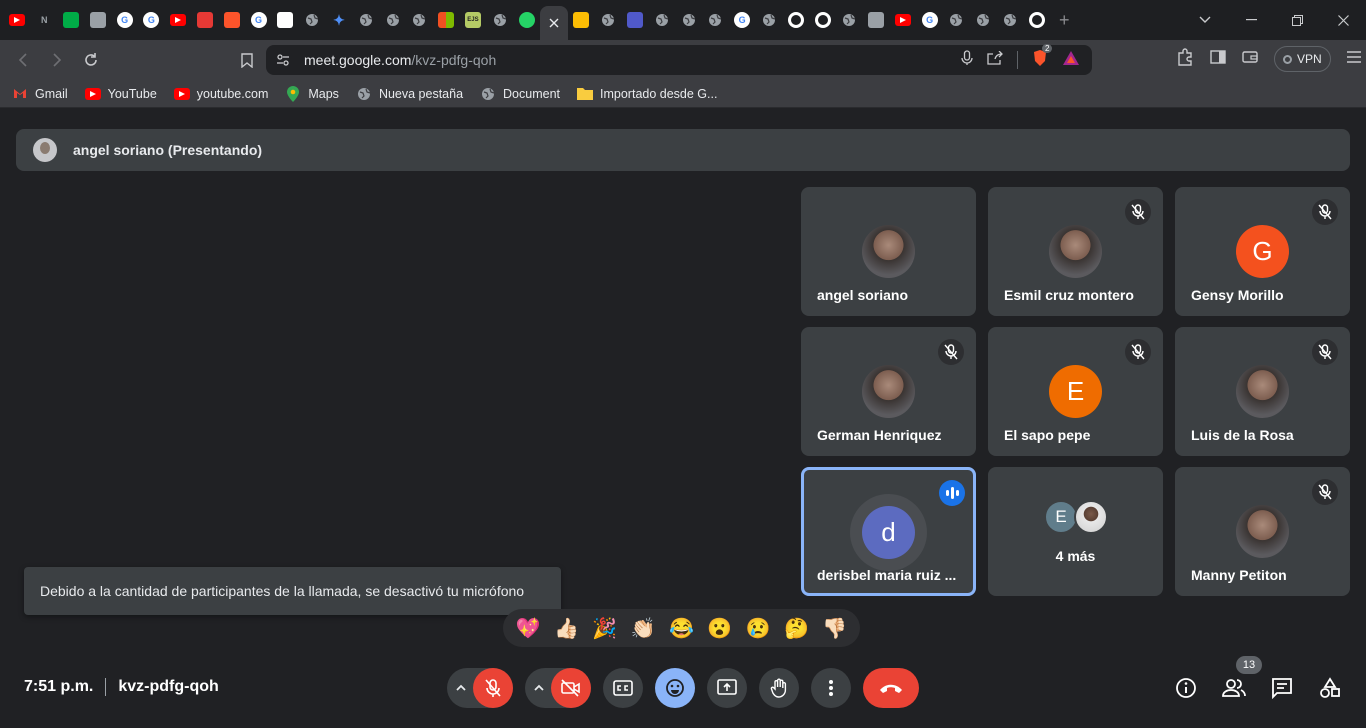  What do you see at coordinates (247, 60) in the screenshot?
I see `bookmark-icon` at bounding box center [247, 60].